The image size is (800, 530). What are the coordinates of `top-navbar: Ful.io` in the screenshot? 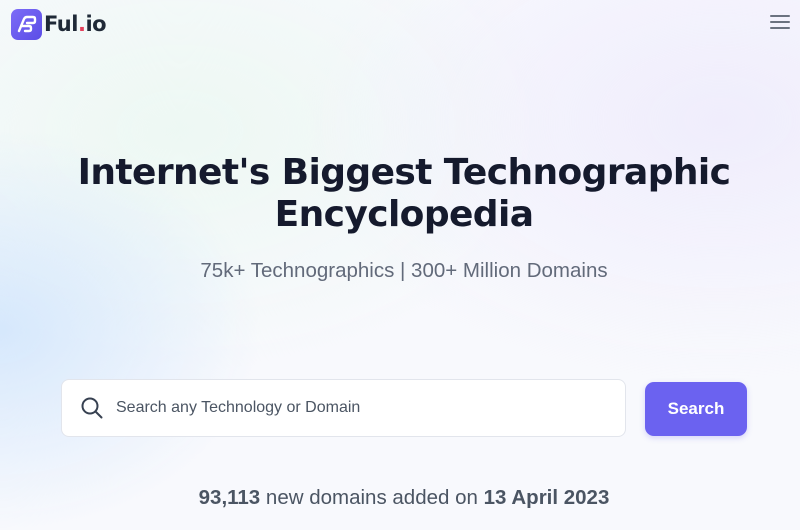 It's located at (400, 24).